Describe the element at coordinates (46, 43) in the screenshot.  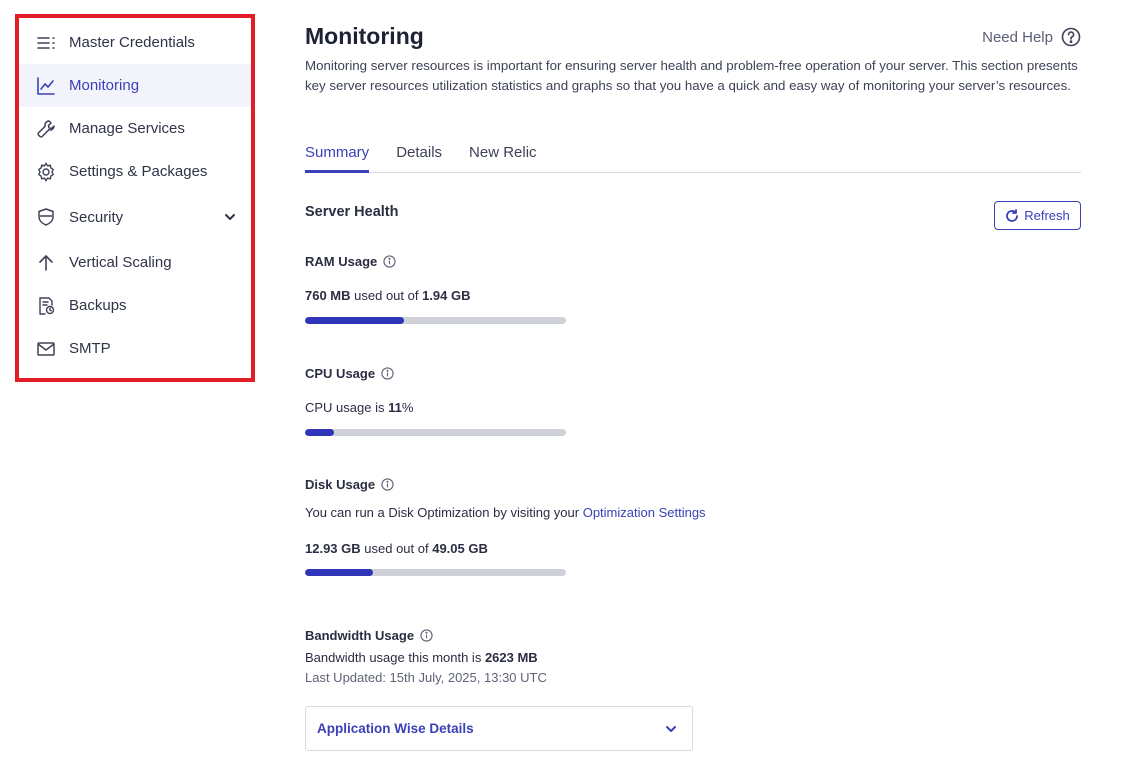
I see `menu-list-icon` at that location.